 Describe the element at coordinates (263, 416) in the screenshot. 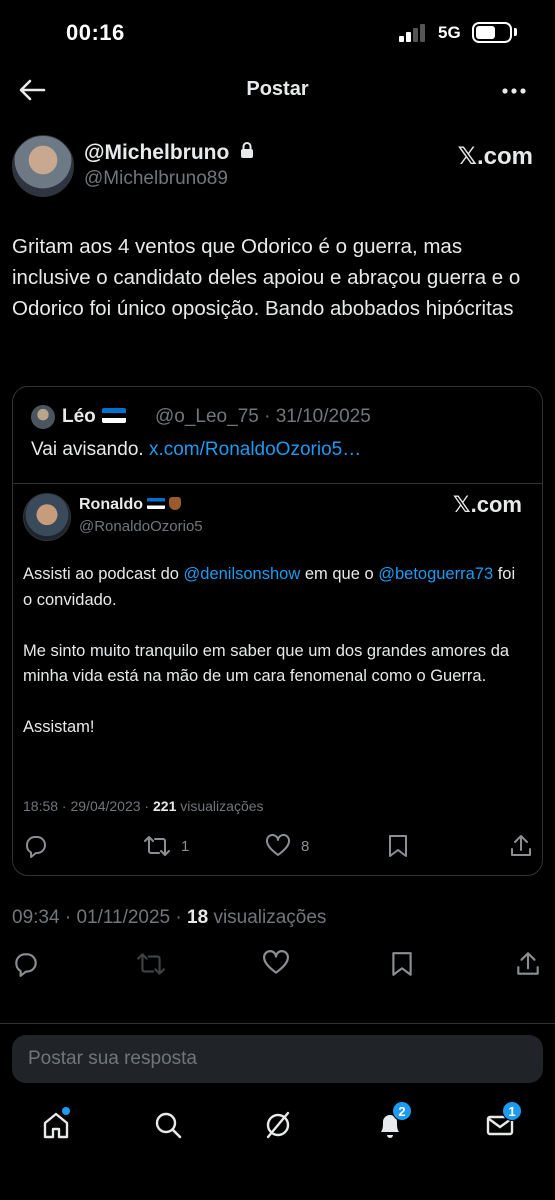

I see `quote-meta: @o_Leo_75 · 31/10/2025` at that location.